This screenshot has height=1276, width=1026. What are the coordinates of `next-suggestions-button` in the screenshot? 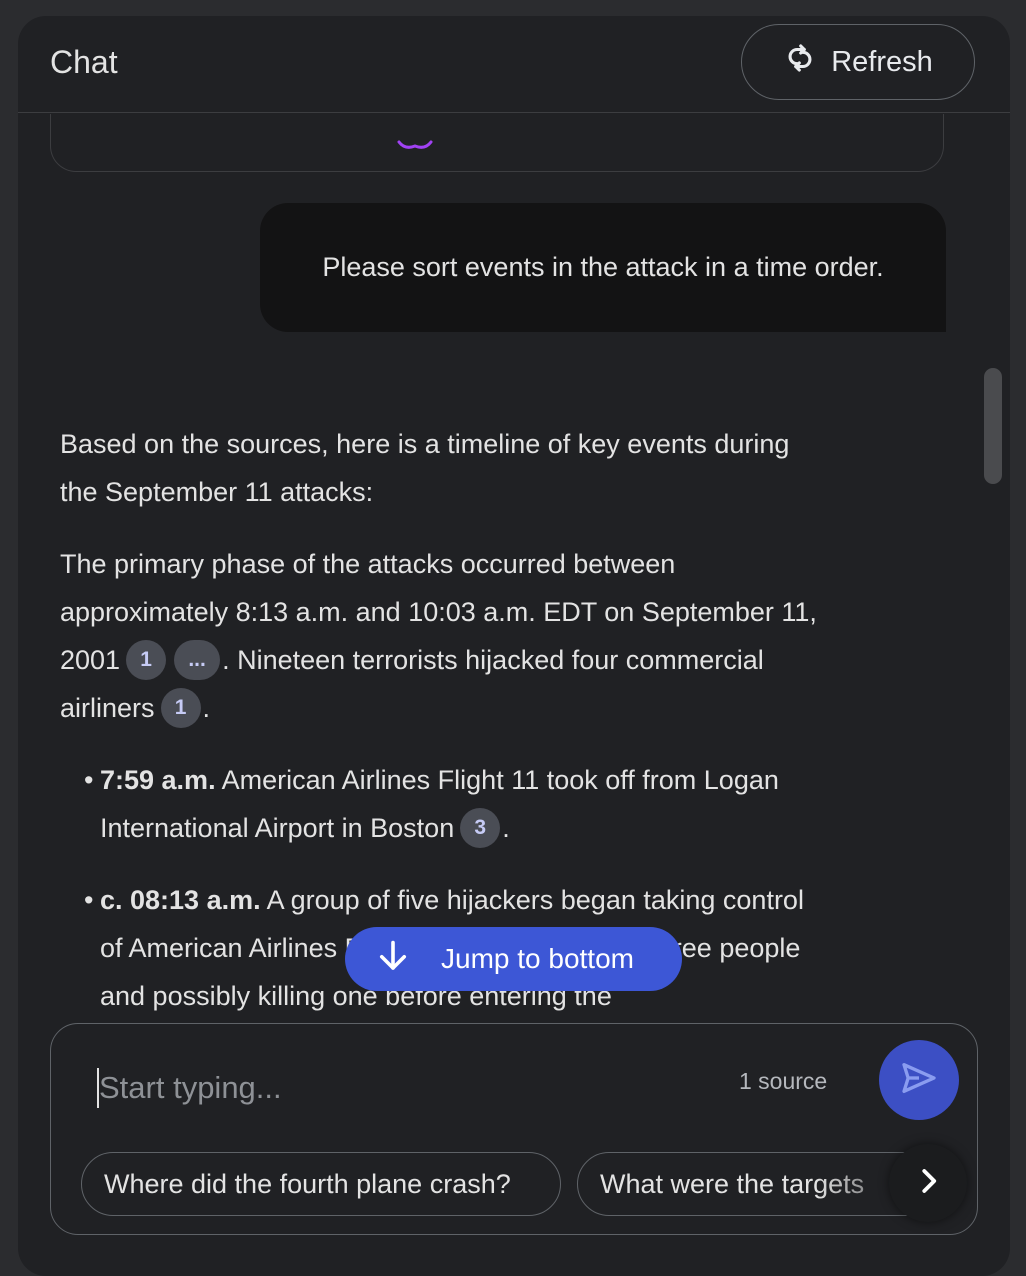 It's located at (928, 1183).